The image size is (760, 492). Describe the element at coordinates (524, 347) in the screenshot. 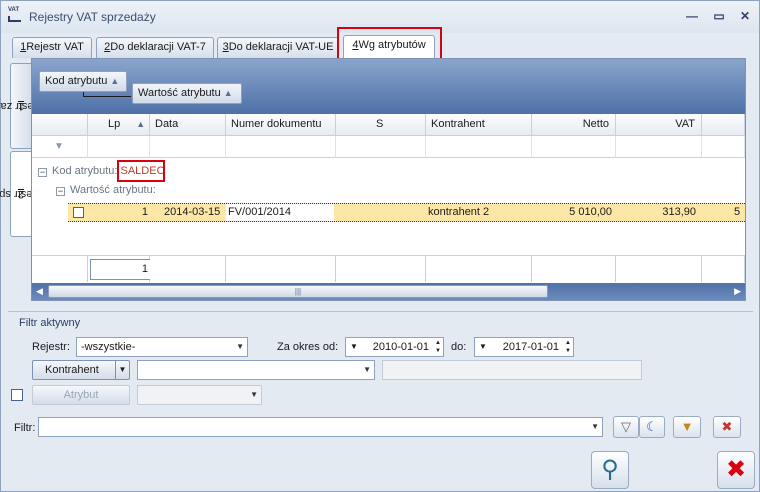

I see `date-to-field: ▼ 2017-01-01 ▲ ▼` at that location.